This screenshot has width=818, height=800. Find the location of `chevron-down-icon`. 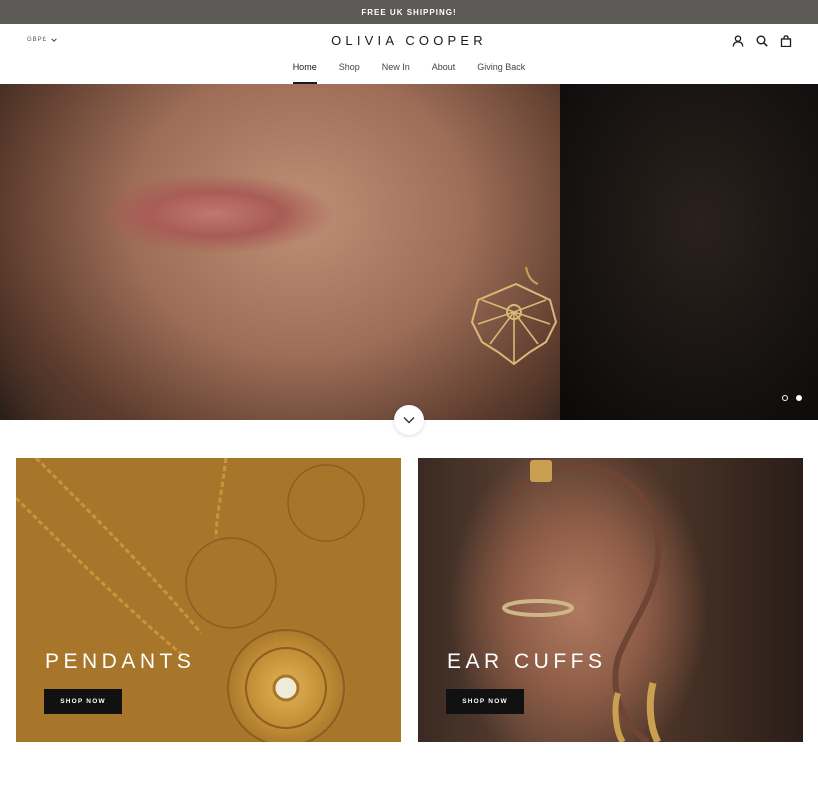

chevron-down-icon is located at coordinates (409, 420).